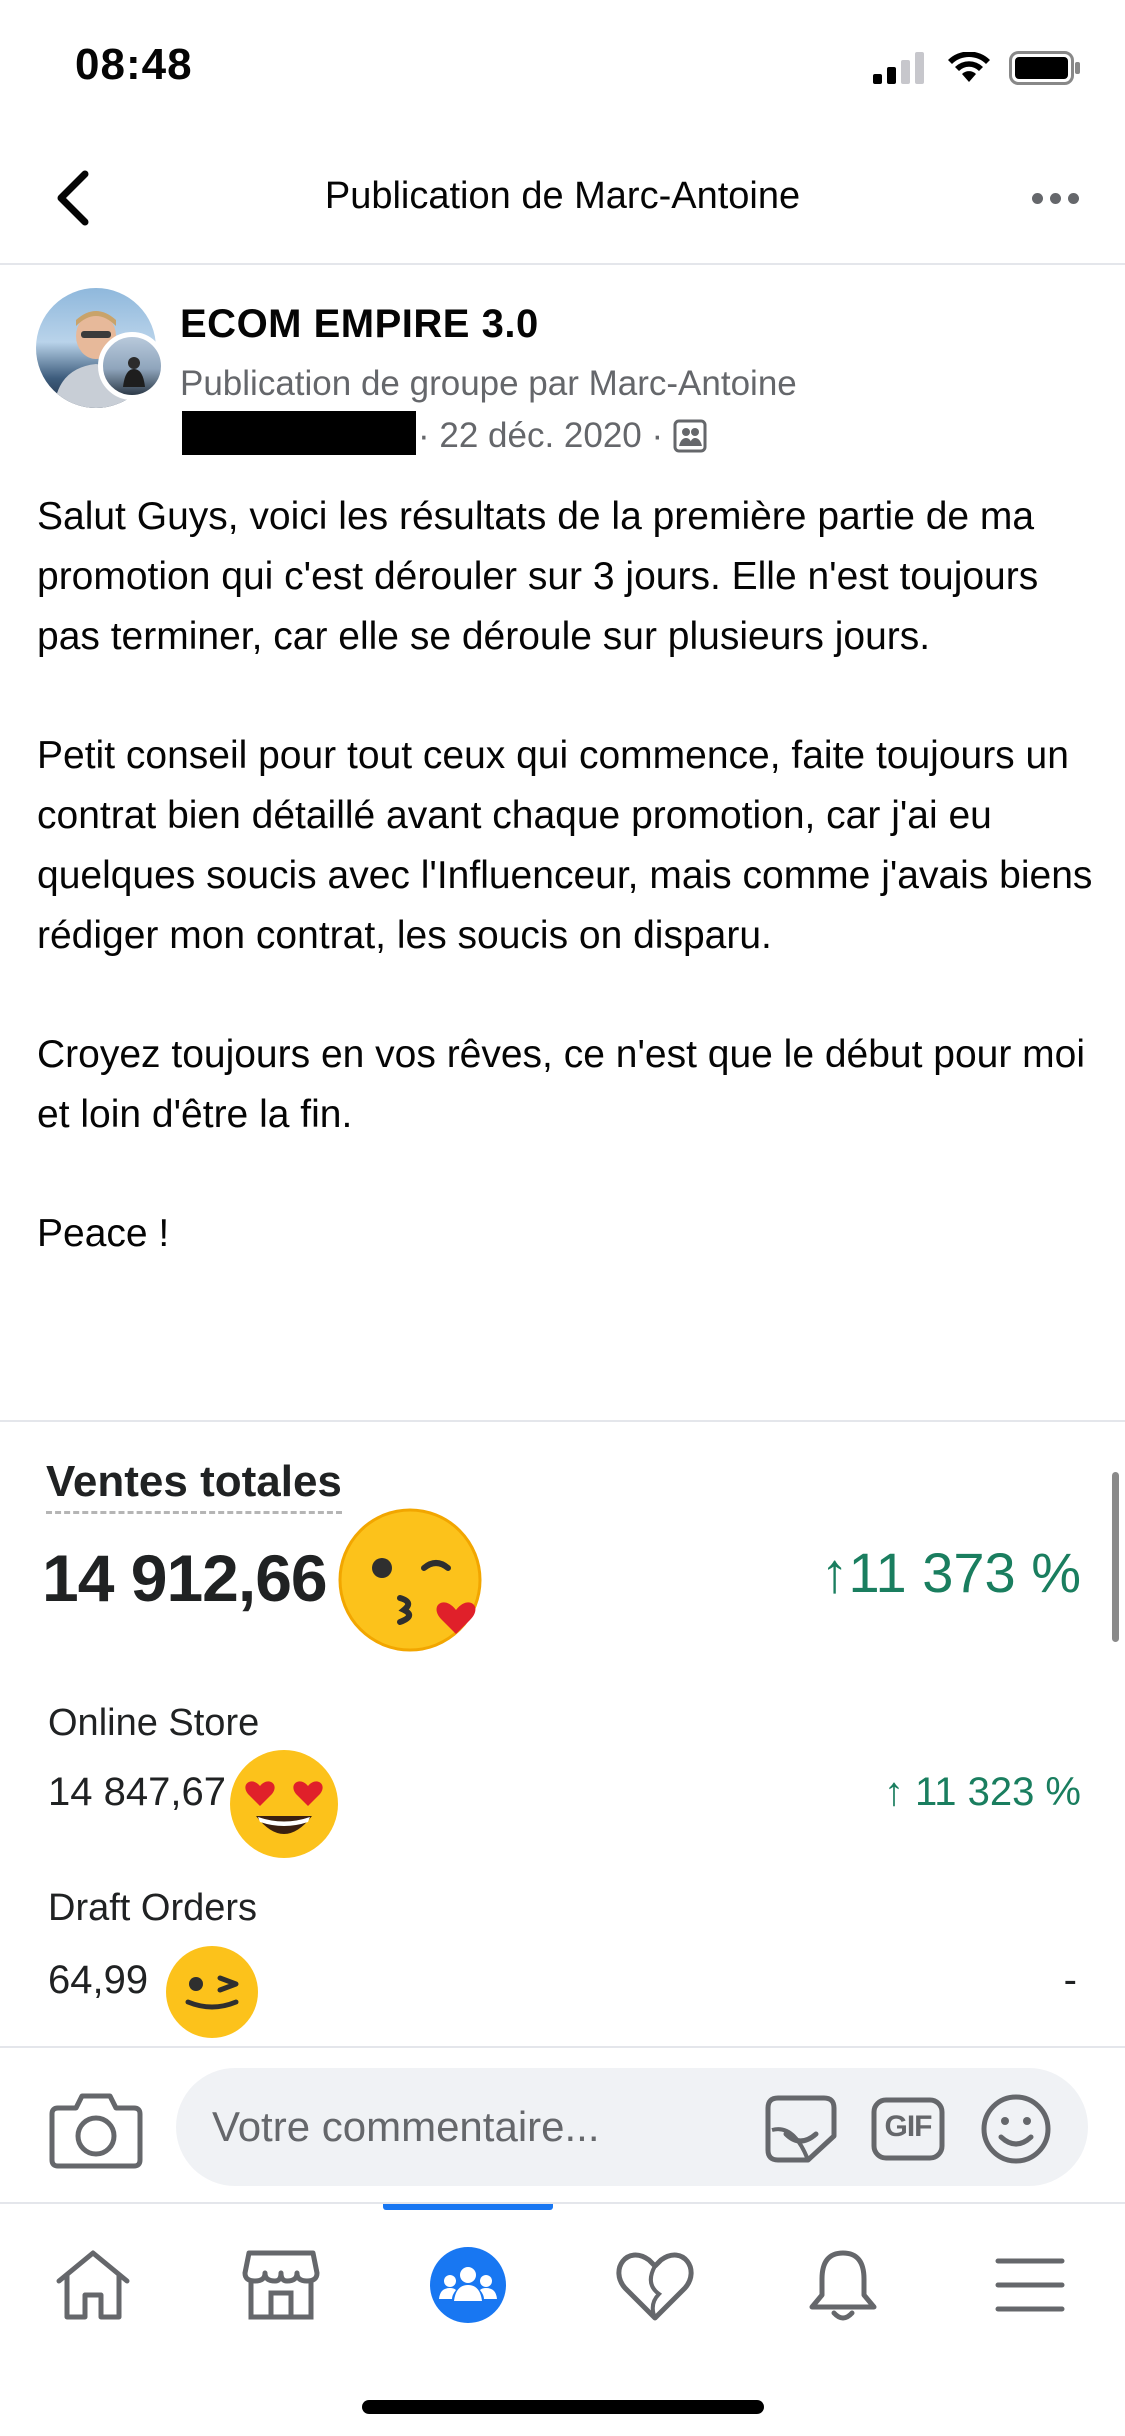 This screenshot has width=1125, height=2436. I want to click on tab-menu, so click(1030, 2285).